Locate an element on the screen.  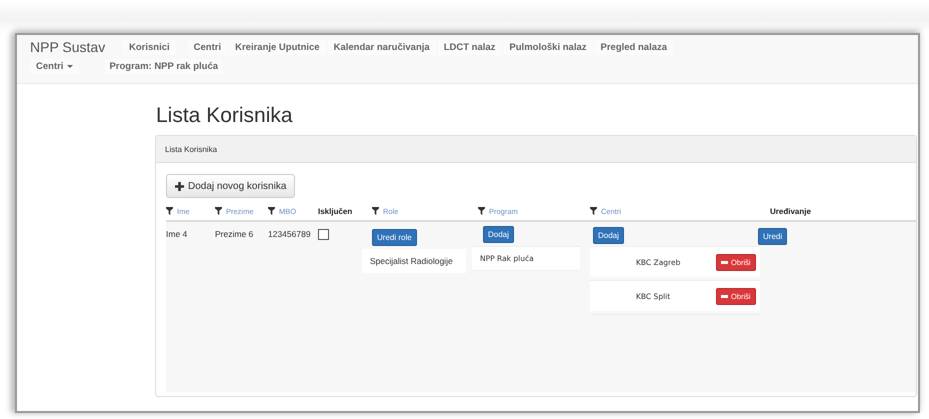
table-cell: Ime 4 is located at coordinates (177, 234).